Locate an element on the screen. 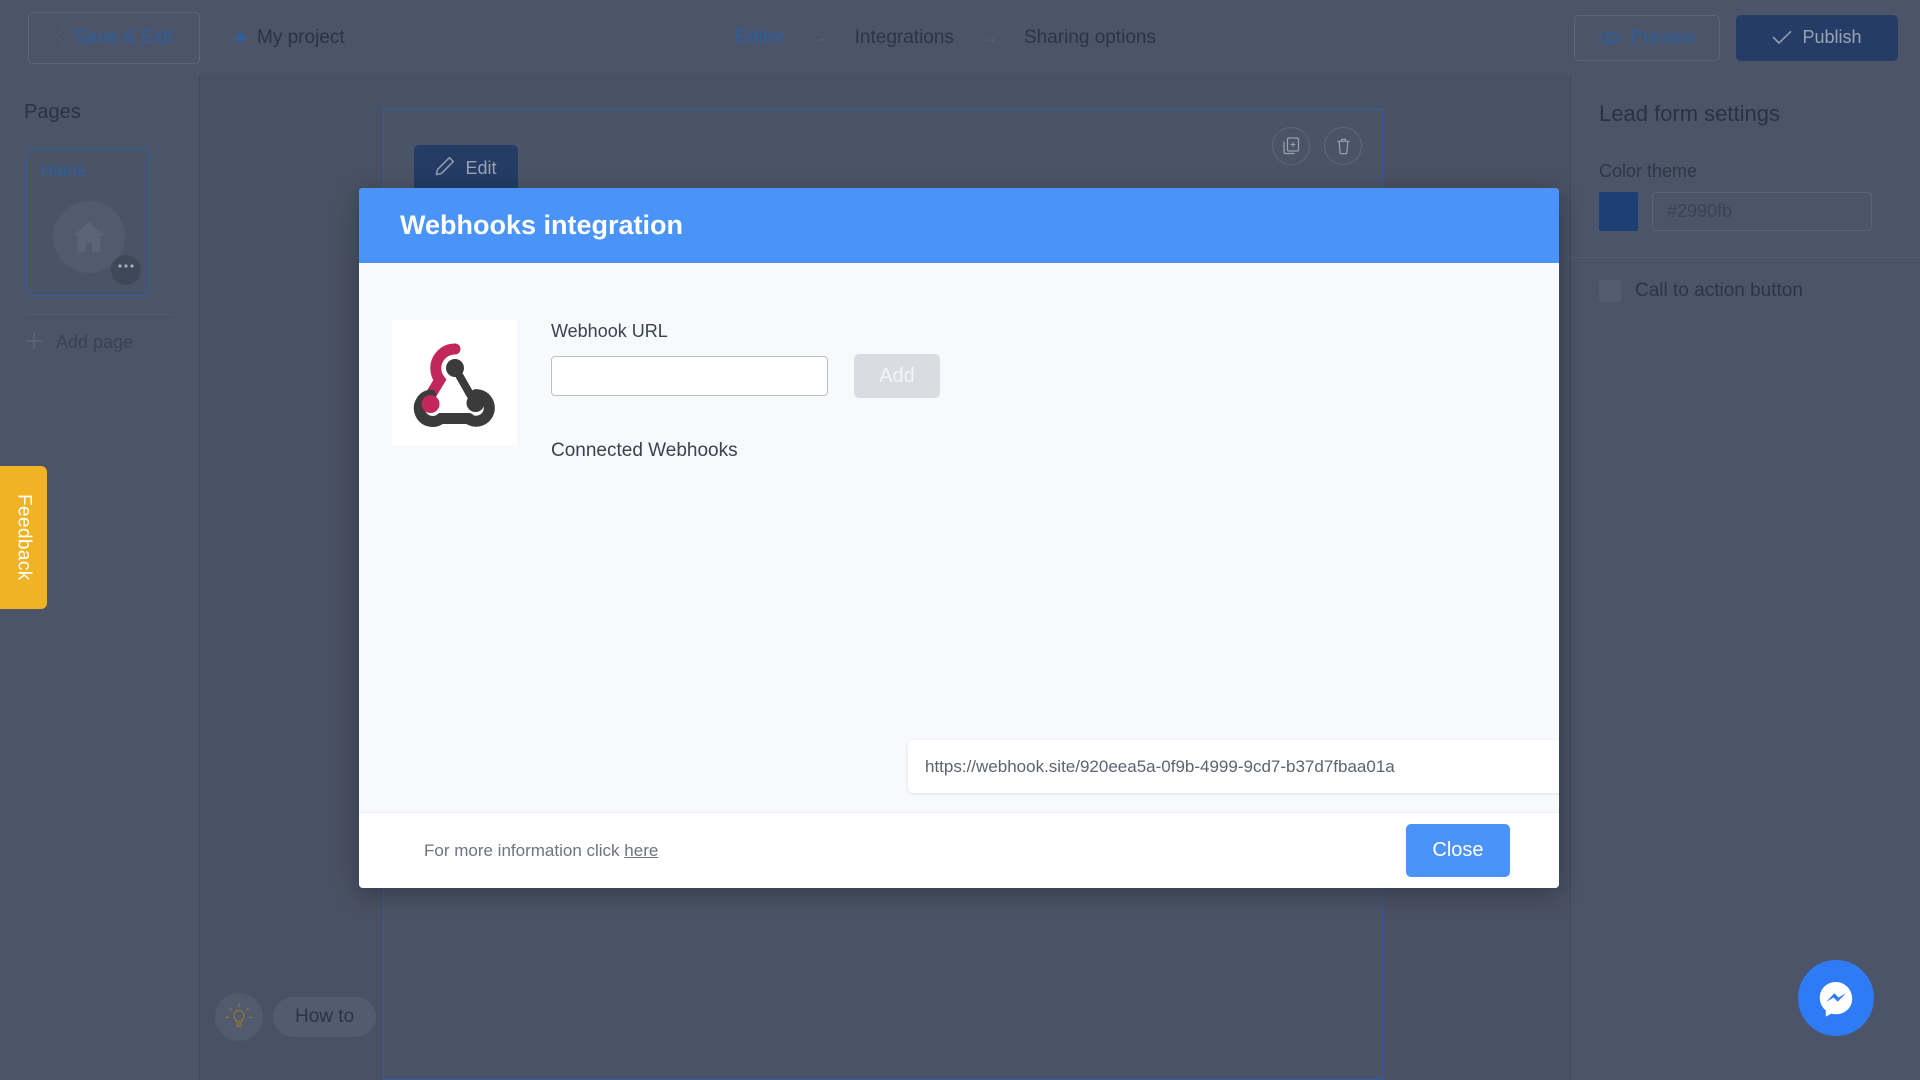 This screenshot has height=1080, width=1920. preview-button: Preview is located at coordinates (1647, 37).